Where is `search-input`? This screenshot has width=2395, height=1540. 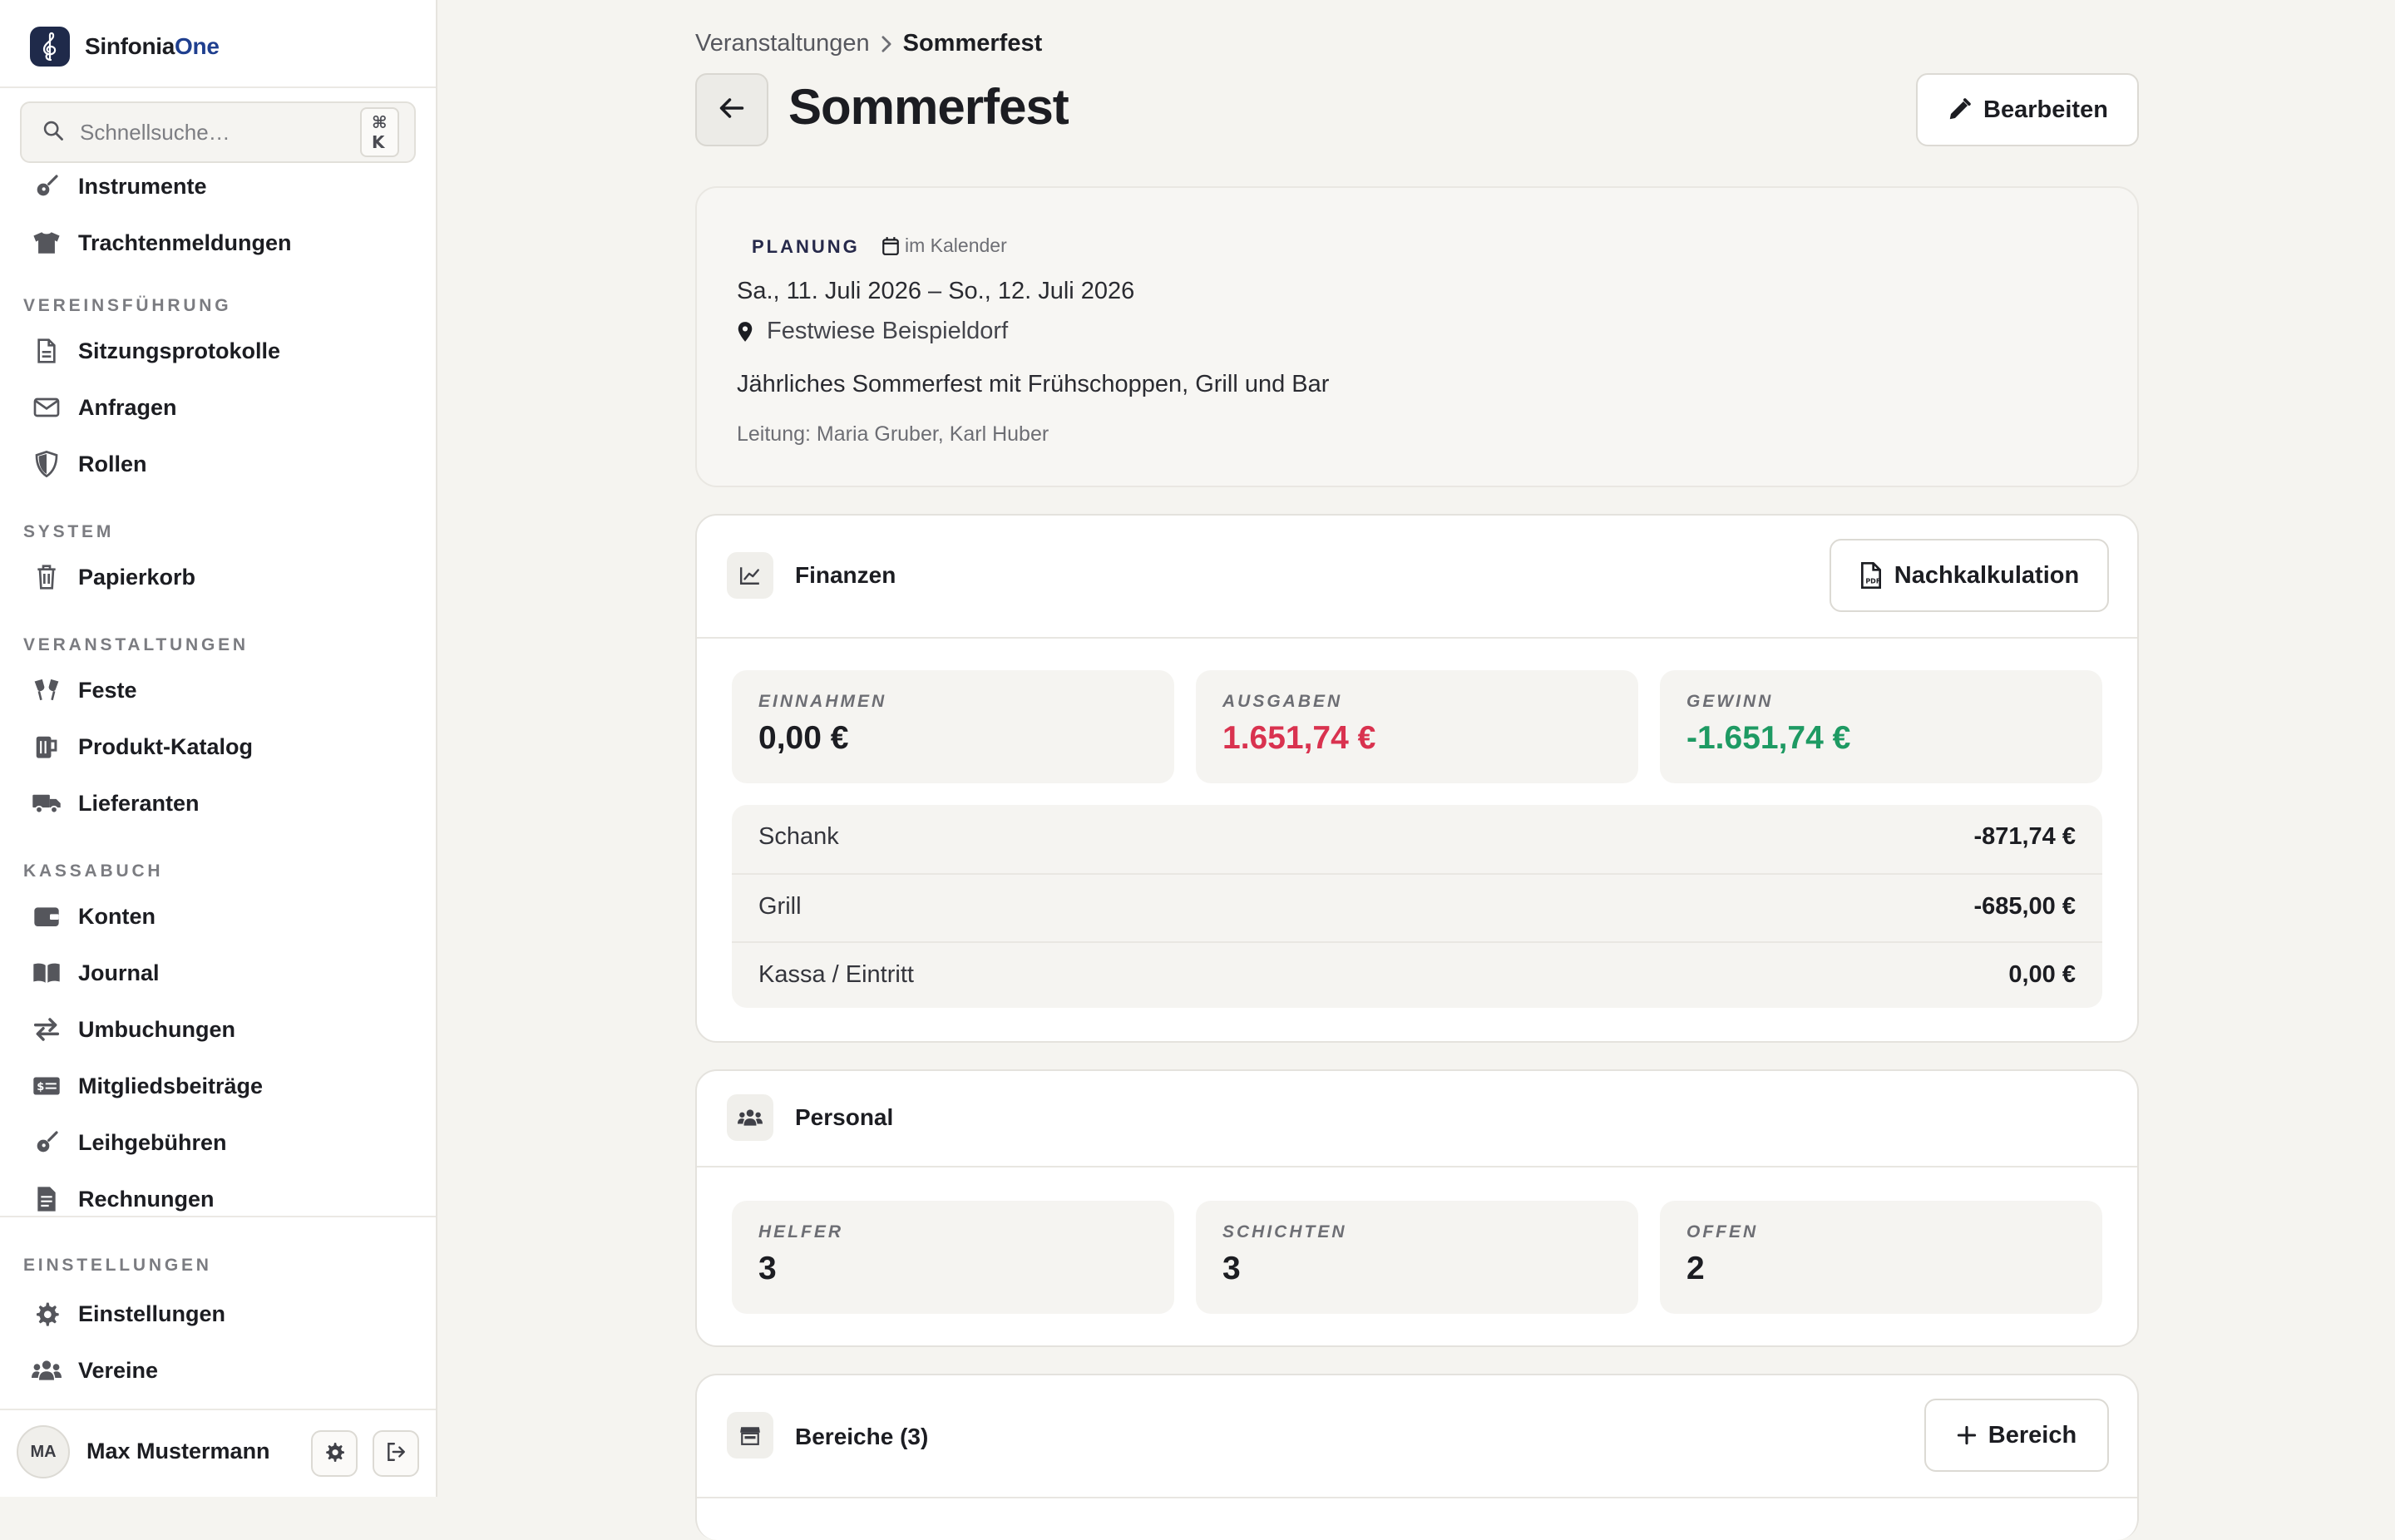 search-input is located at coordinates (219, 132).